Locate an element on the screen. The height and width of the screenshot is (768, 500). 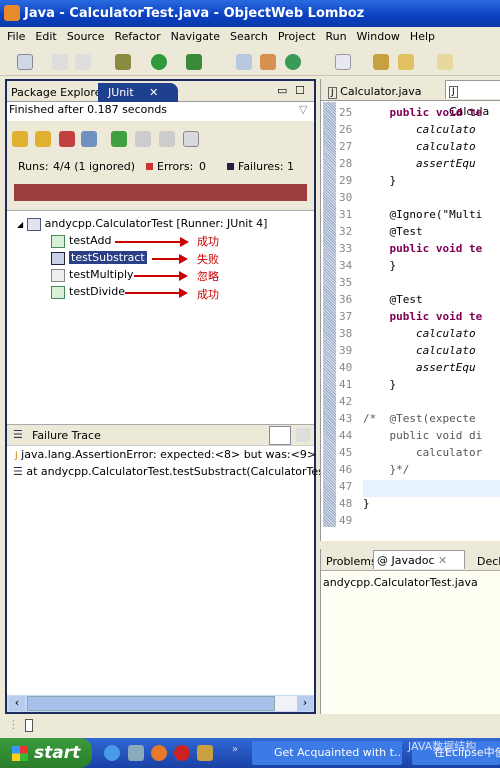
debug-icon is located at coordinates (123, 62).